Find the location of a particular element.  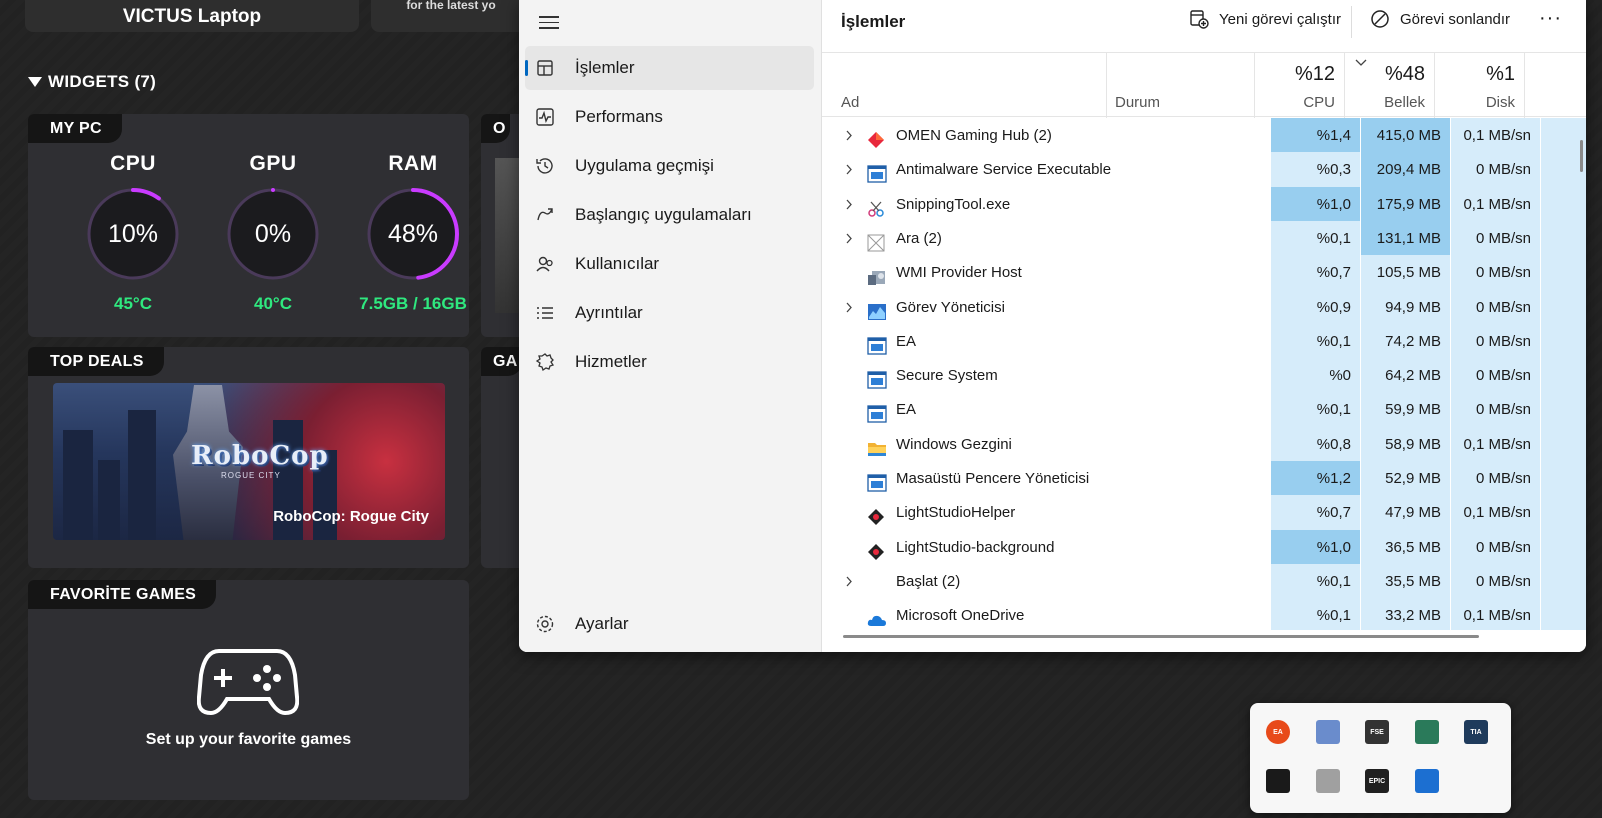

table-row: LightStudio-background %1,0 36,5 MB 0 MB/sn is located at coordinates (1204, 547).